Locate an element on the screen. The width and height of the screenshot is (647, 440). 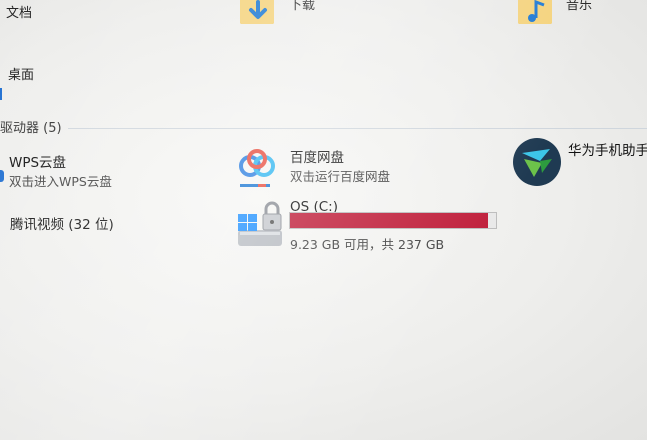
tencent-video-title: 腾讯视频 (32 位) is located at coordinates (62, 223).